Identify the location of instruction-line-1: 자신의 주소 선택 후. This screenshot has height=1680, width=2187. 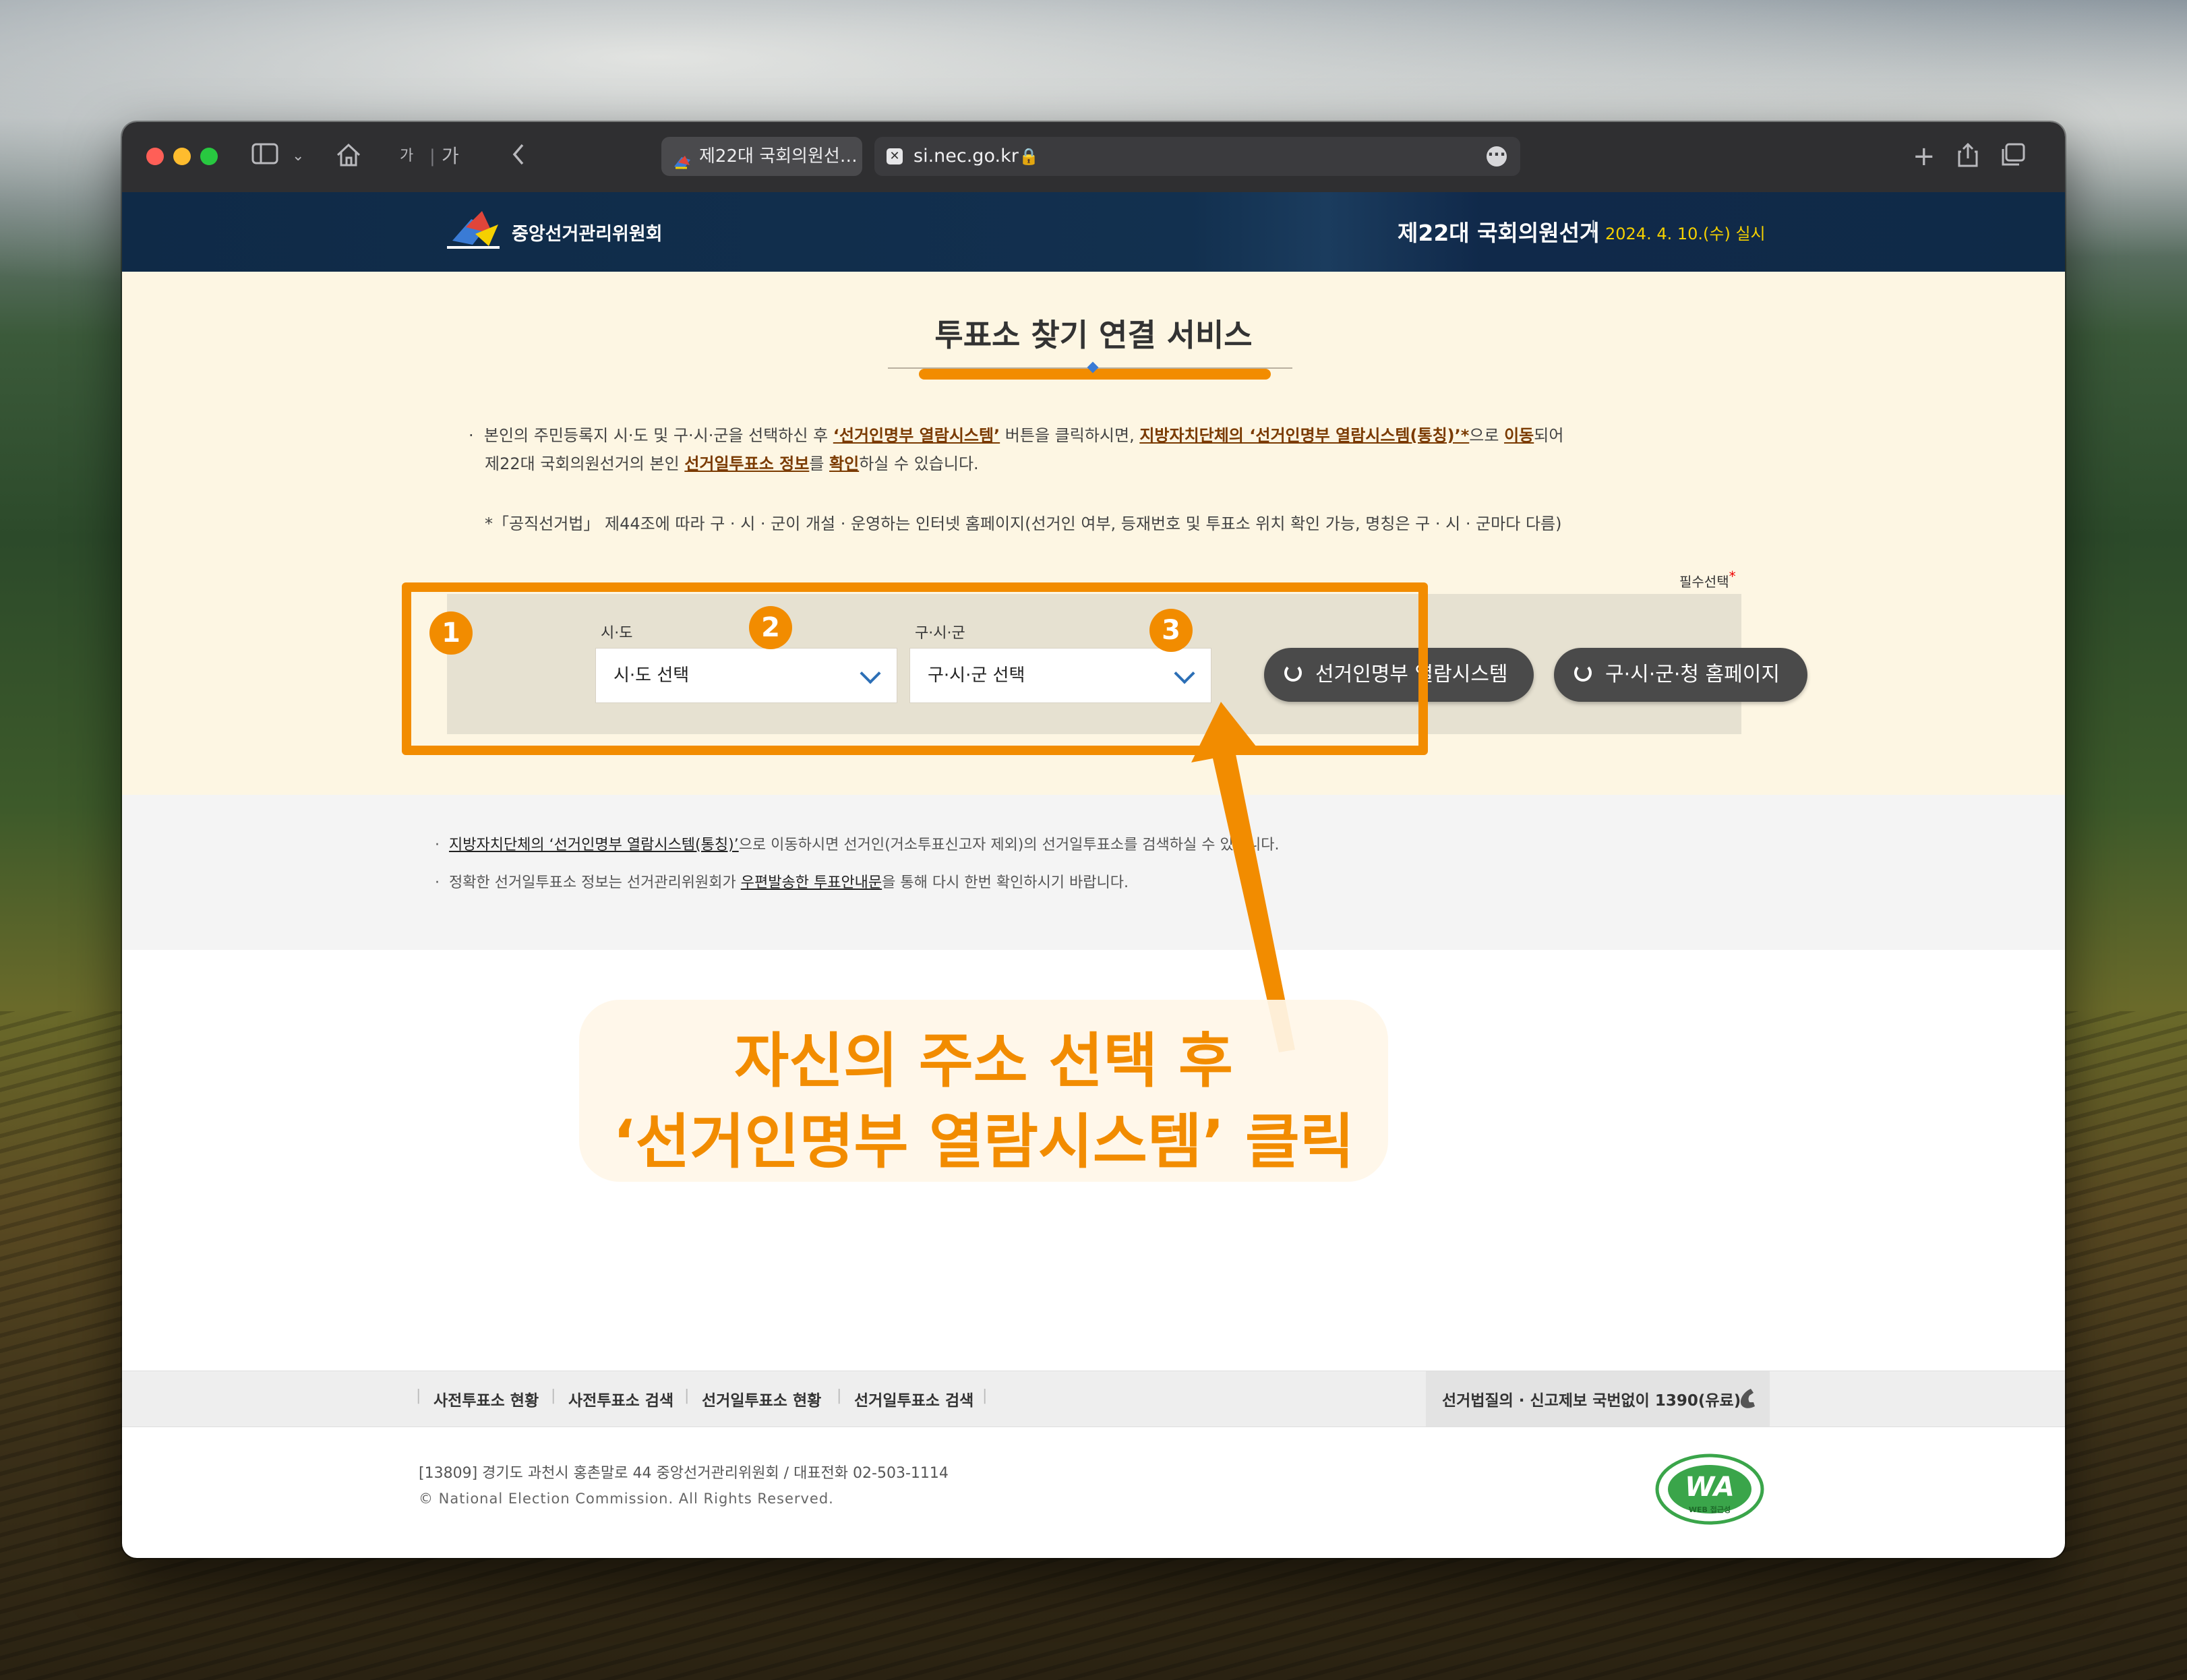
(983, 1061).